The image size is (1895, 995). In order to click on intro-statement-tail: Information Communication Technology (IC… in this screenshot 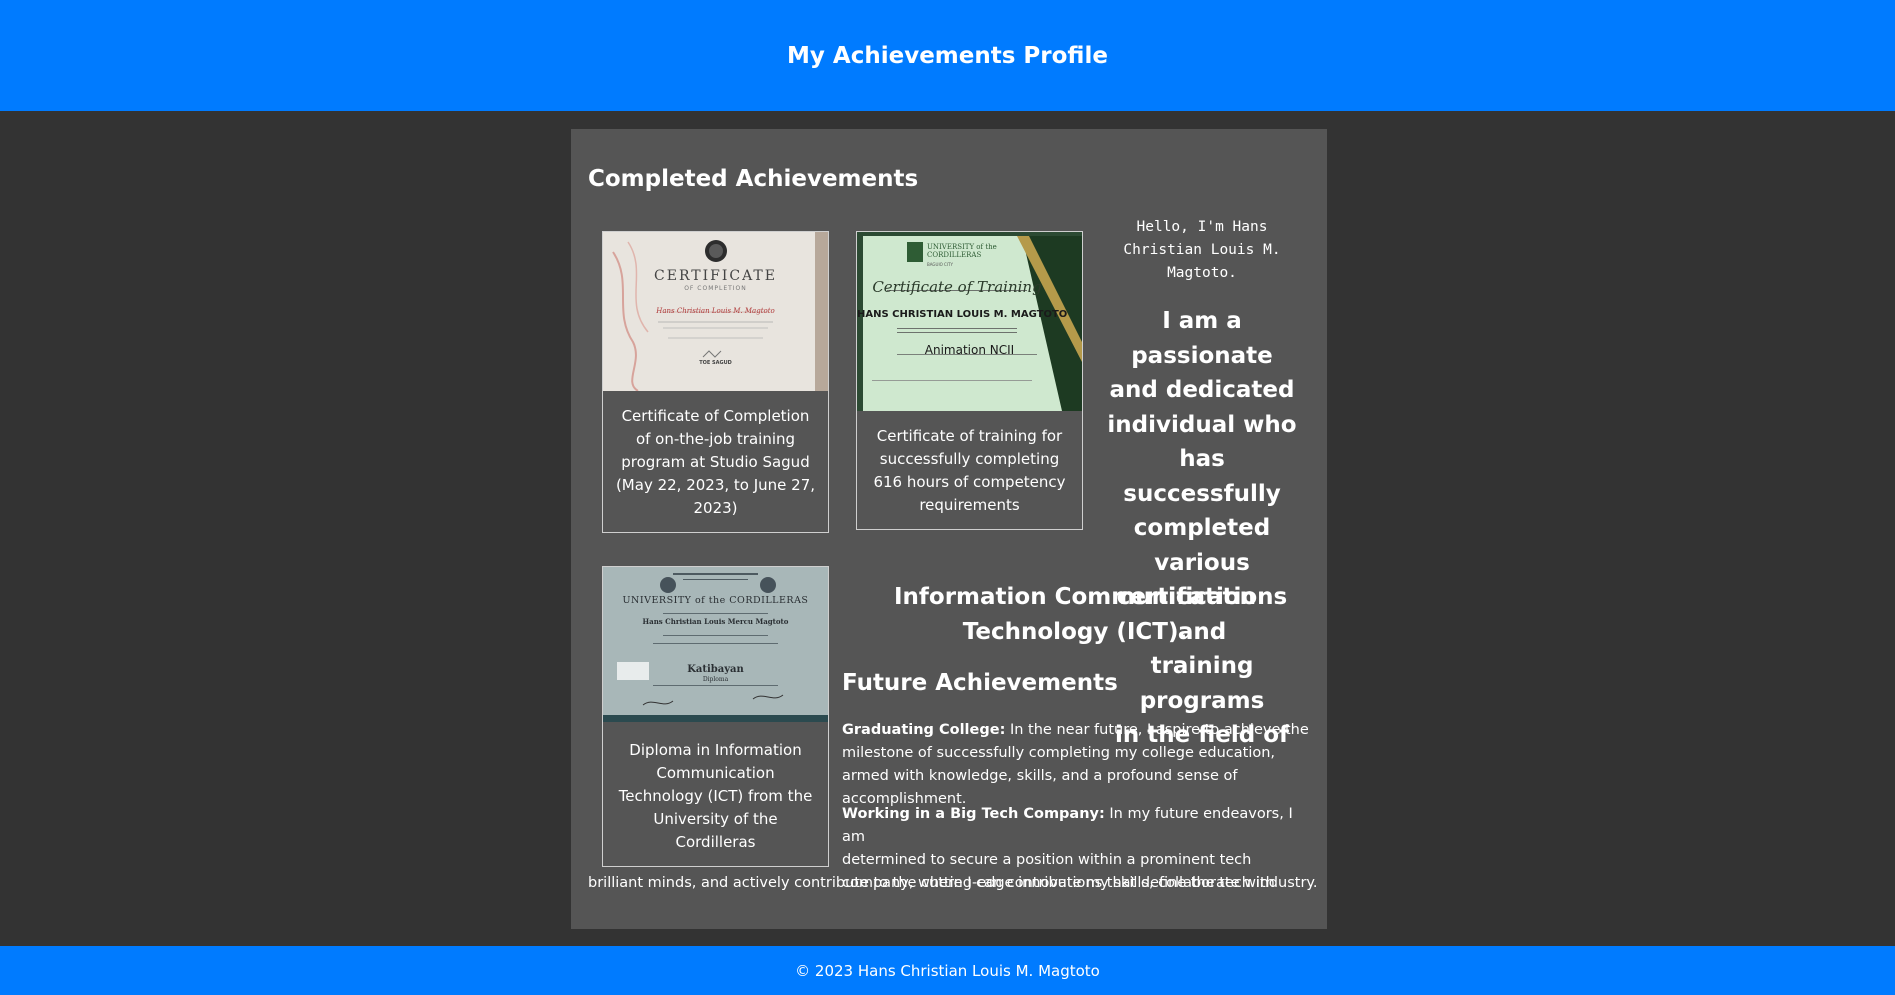, I will do `click(1075, 614)`.